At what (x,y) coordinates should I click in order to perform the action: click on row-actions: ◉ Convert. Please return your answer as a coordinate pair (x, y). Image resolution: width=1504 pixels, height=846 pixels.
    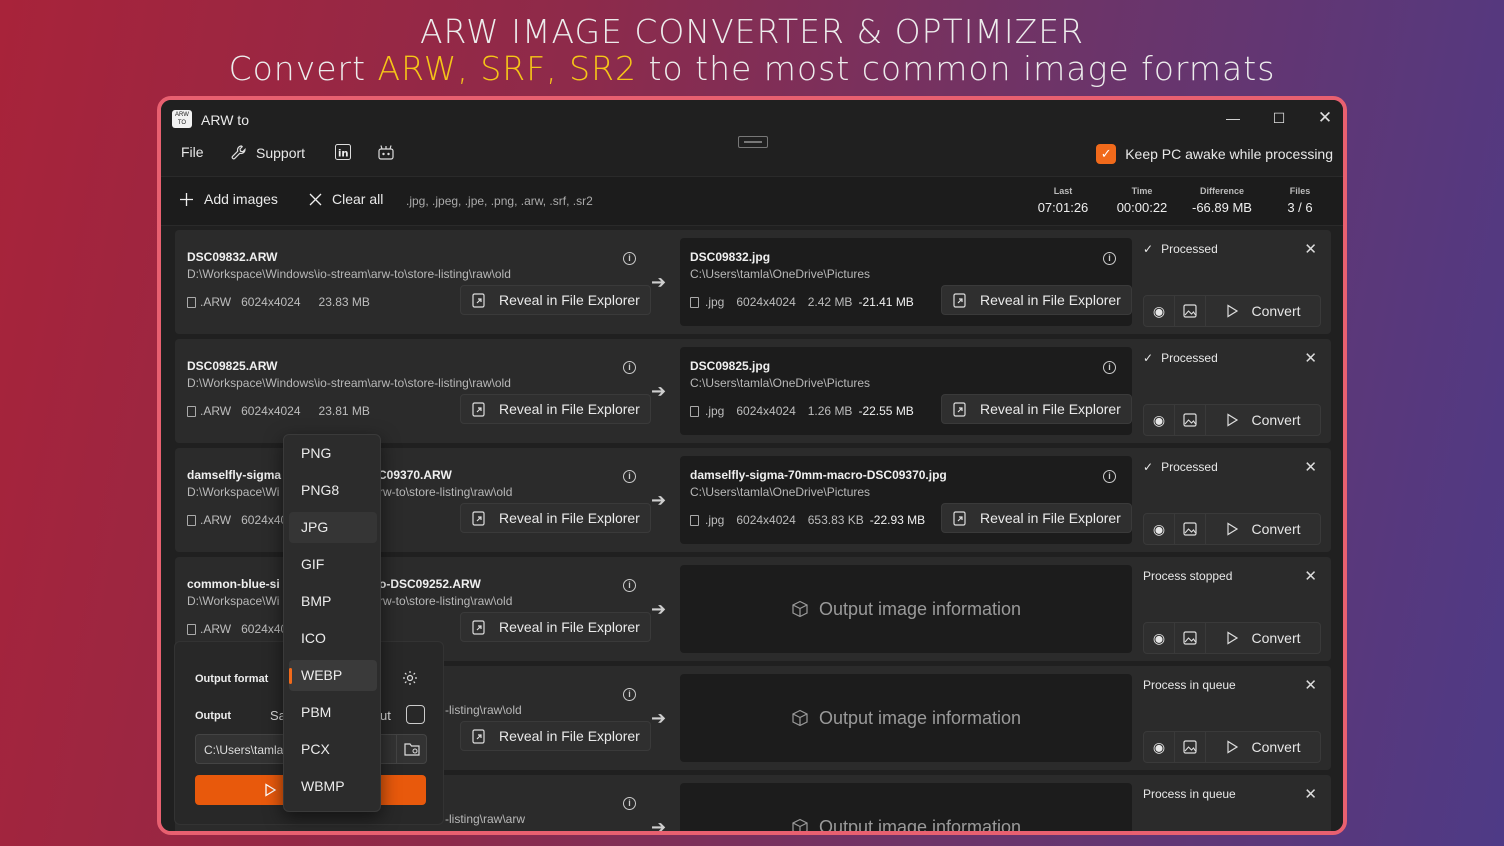
    Looking at the image, I should click on (1232, 529).